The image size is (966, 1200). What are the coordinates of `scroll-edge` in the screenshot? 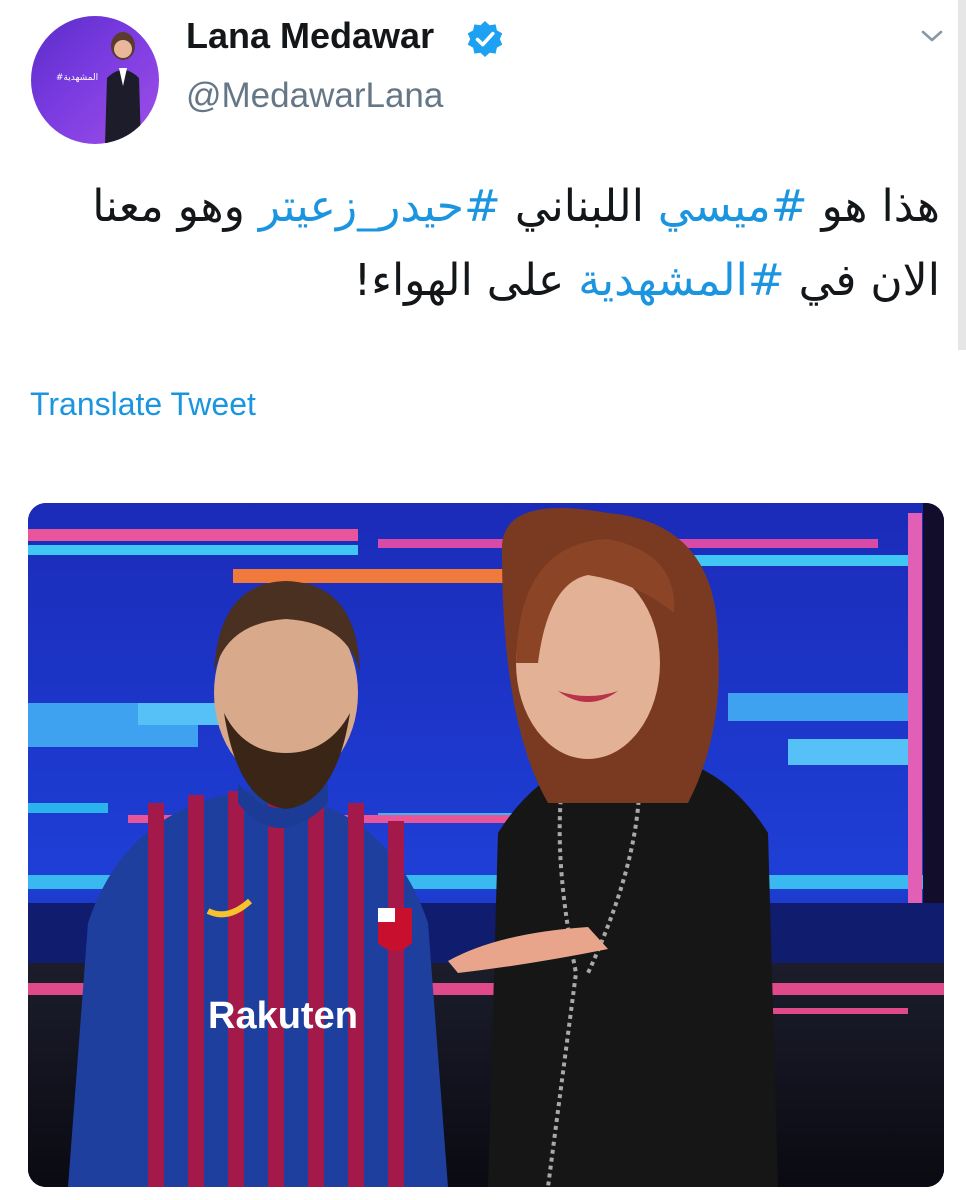 It's located at (962, 175).